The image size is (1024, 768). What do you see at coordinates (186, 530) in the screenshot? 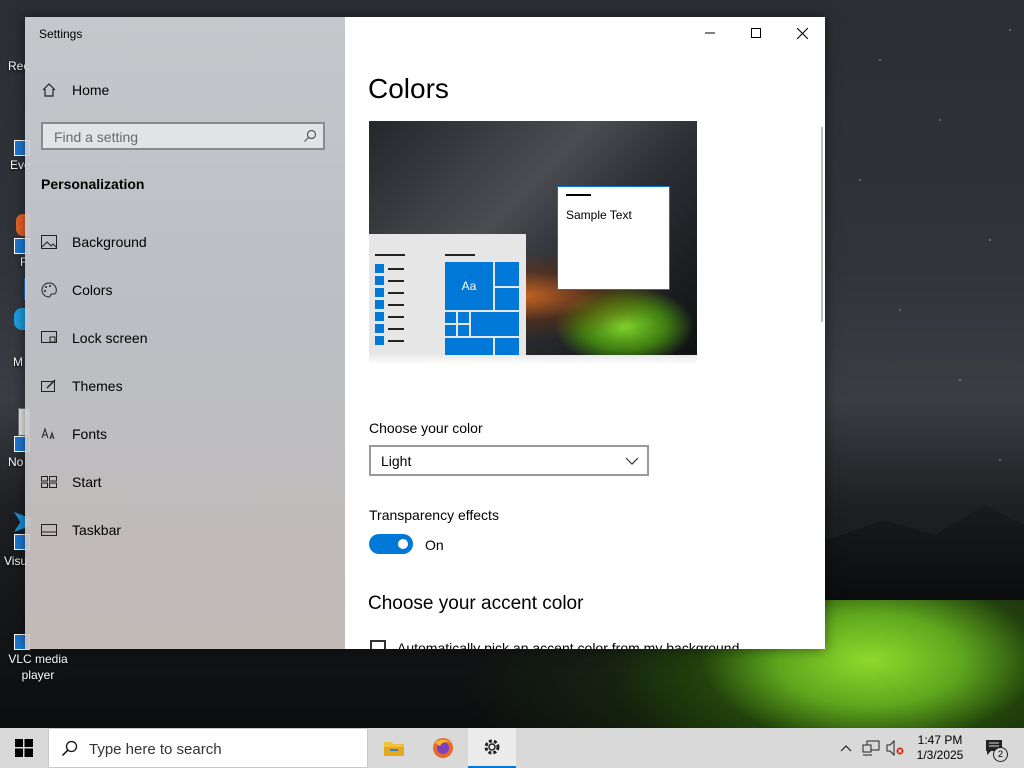
I see `nav-taskbar: Taskbar` at bounding box center [186, 530].